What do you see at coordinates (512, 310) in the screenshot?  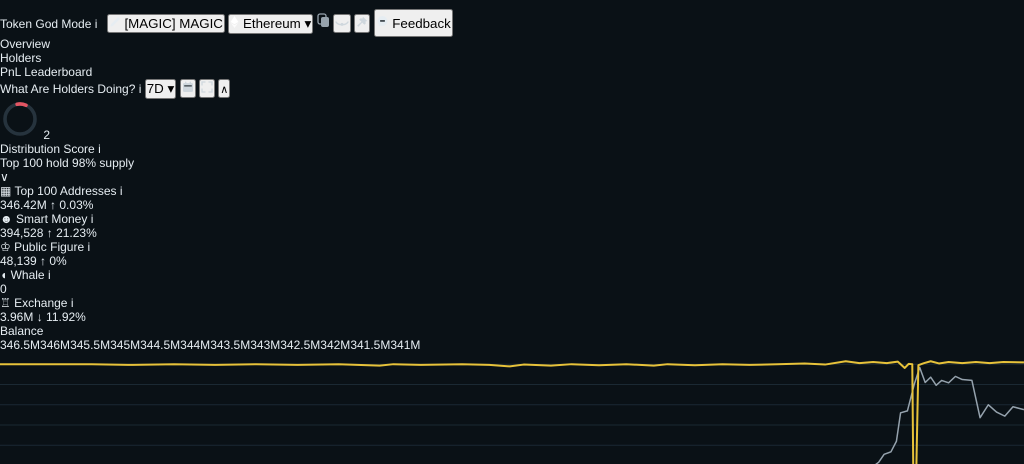 I see `card-exchange: ♖ Exchange i 3.96M ↓ 11.92%` at bounding box center [512, 310].